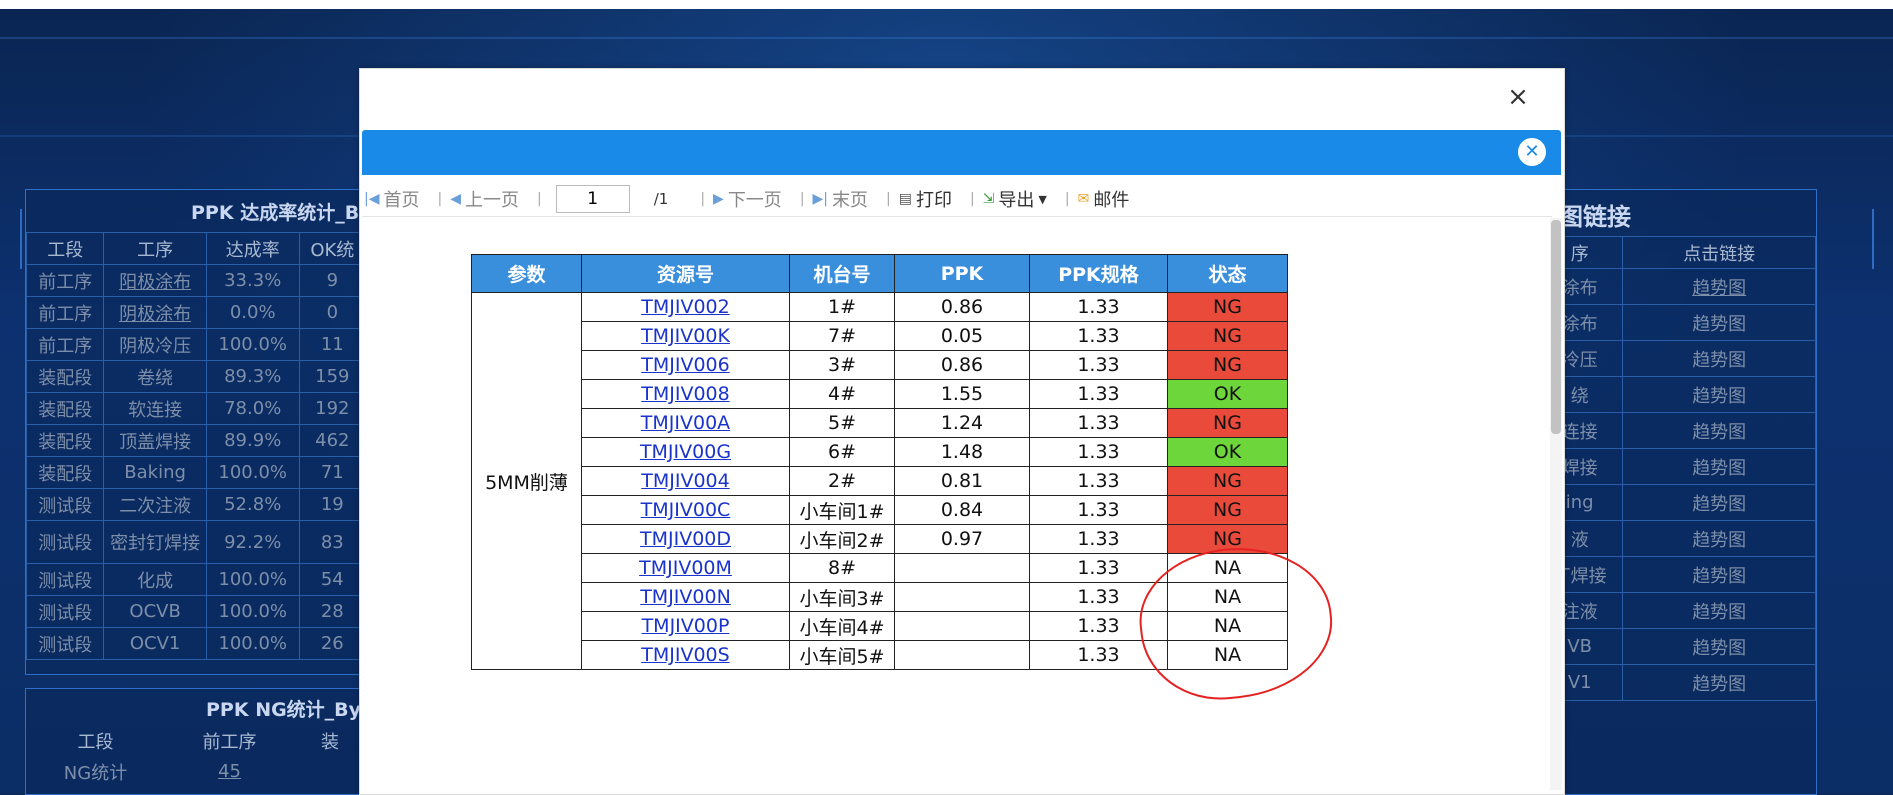  Describe the element at coordinates (962, 394) in the screenshot. I see `ppk-cell: 1.55` at that location.